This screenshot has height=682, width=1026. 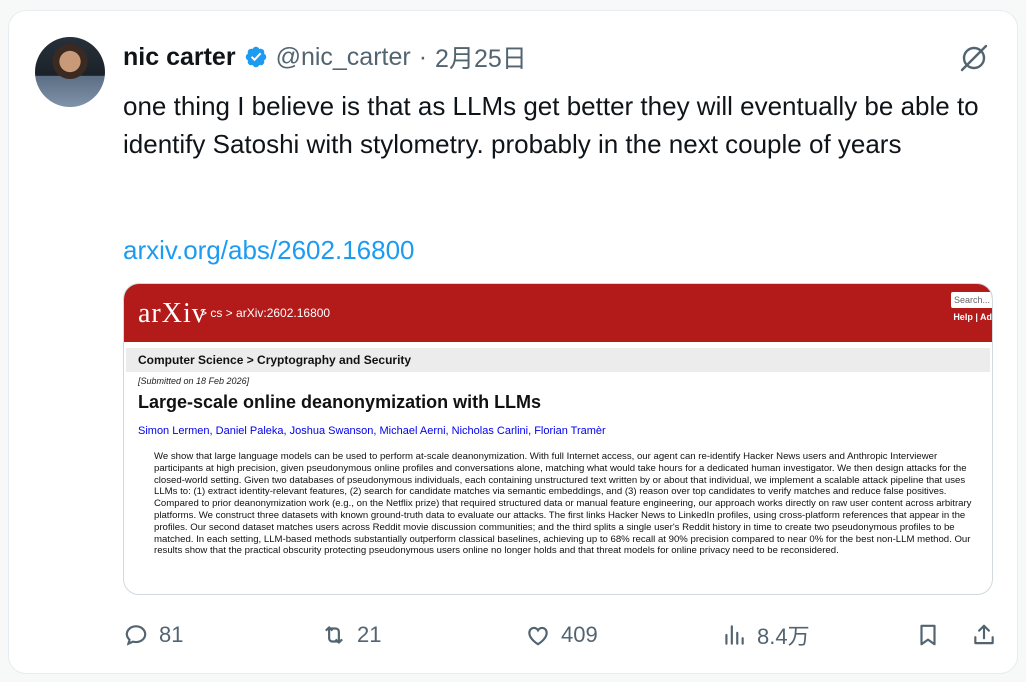 I want to click on bookmark-icon, so click(x=928, y=635).